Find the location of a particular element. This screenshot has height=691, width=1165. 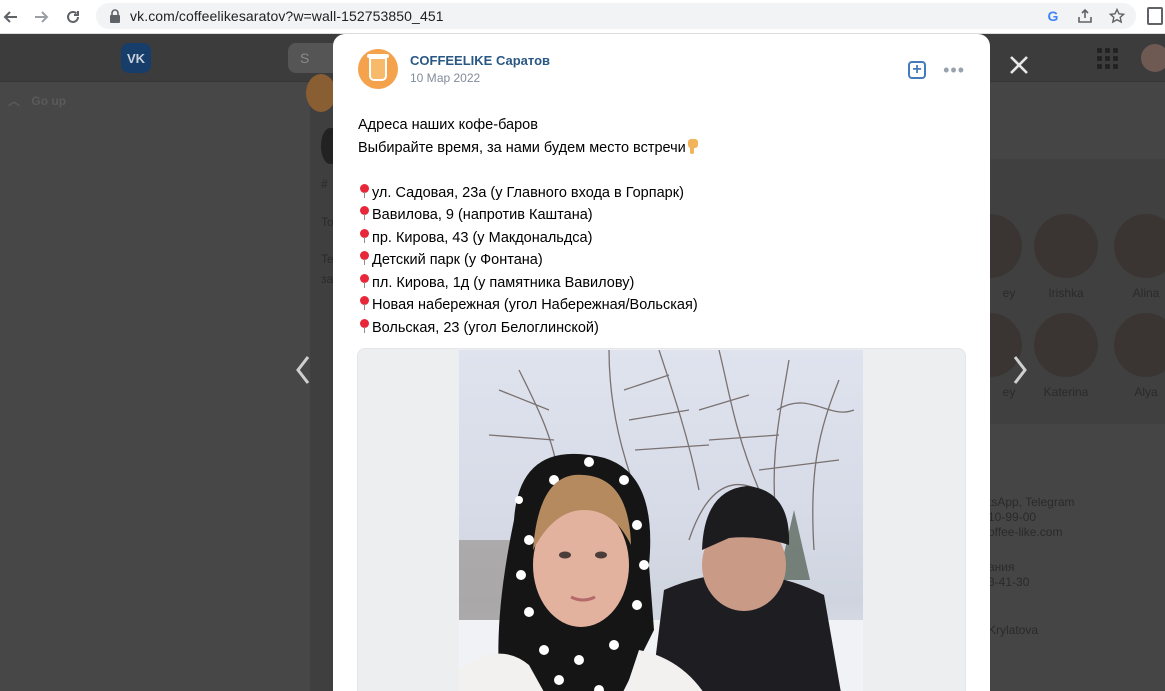

chevron-right-icon is located at coordinates (1020, 370).